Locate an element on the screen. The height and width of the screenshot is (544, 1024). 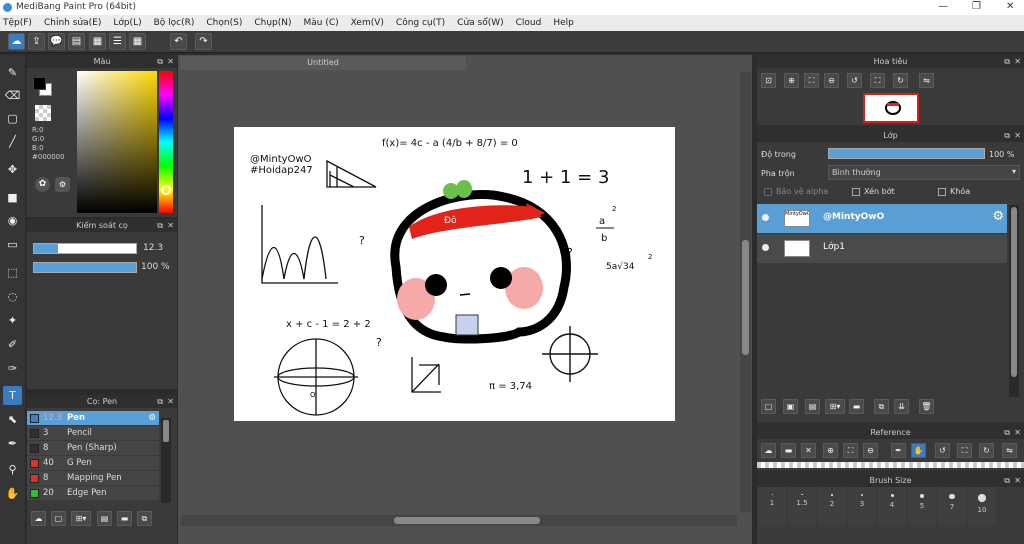
navigator-thumbnail is located at coordinates (891, 108).